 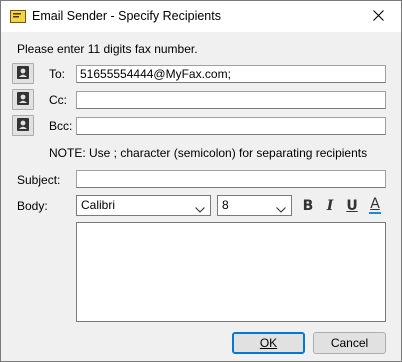 I want to click on subject-label: Subject:, so click(x=39, y=180).